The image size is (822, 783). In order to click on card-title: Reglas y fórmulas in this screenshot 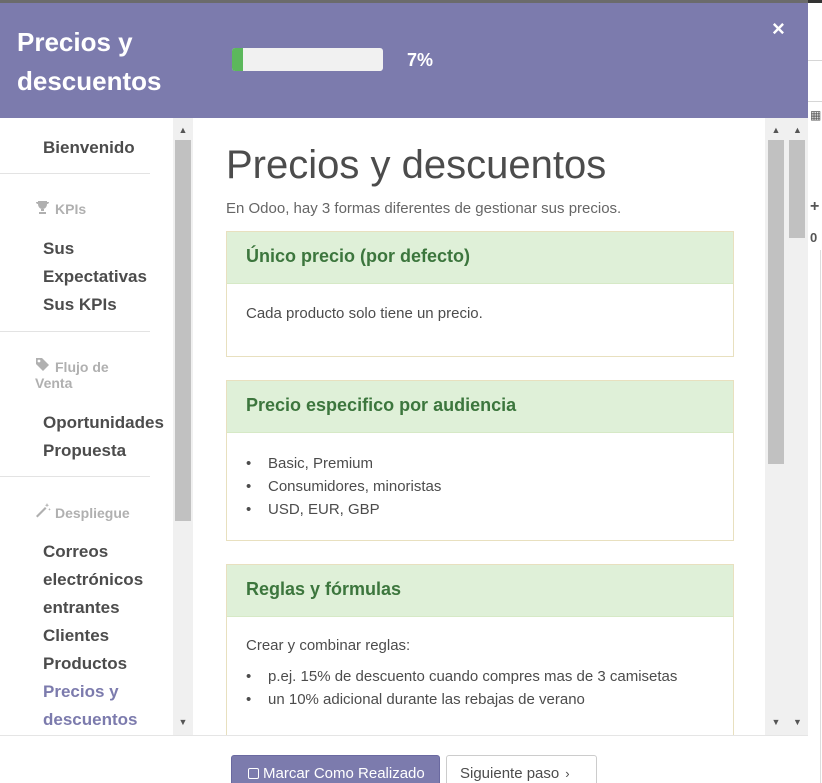, I will do `click(480, 591)`.